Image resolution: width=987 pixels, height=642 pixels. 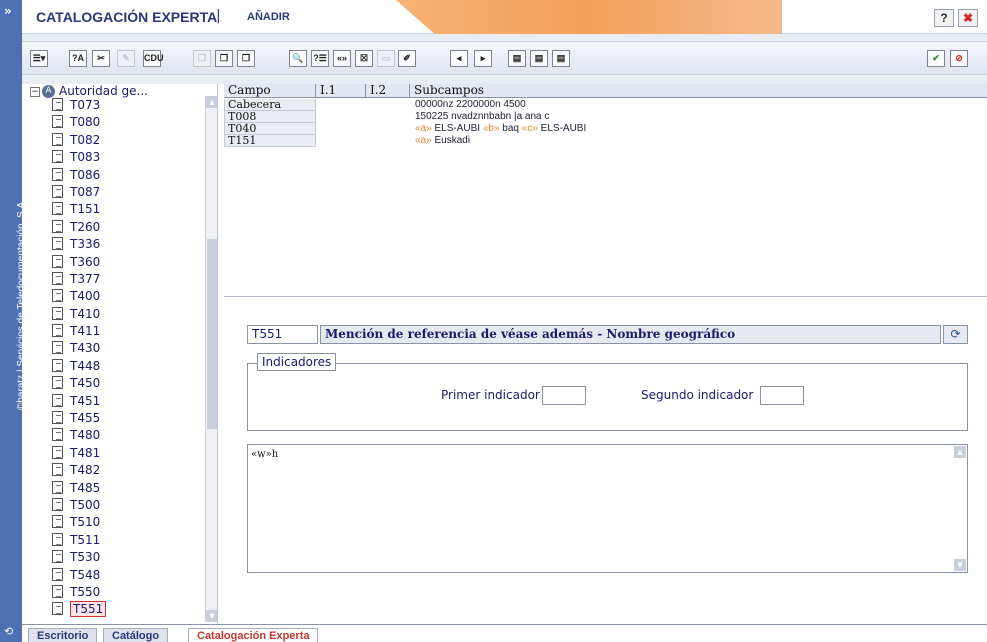 I want to click on tree-scrollbar: ▲ ▼, so click(x=211, y=359).